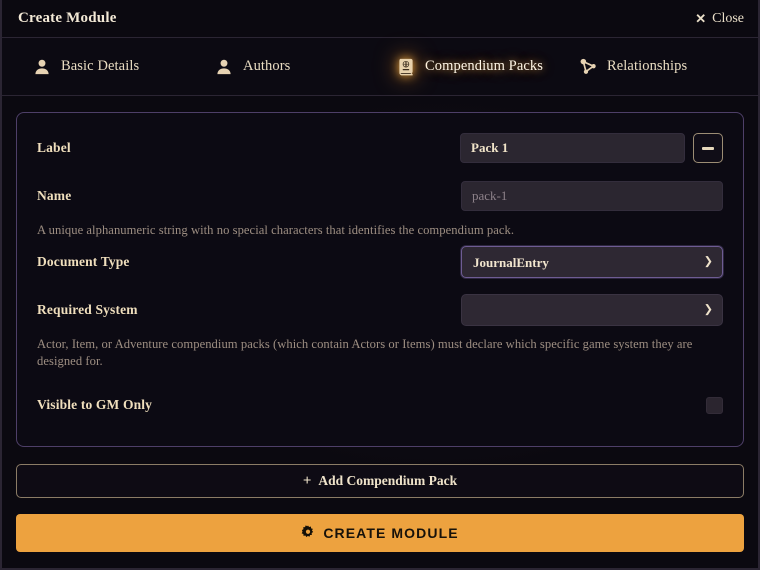 This screenshot has height=570, width=760. I want to click on remove-pack-button, so click(708, 148).